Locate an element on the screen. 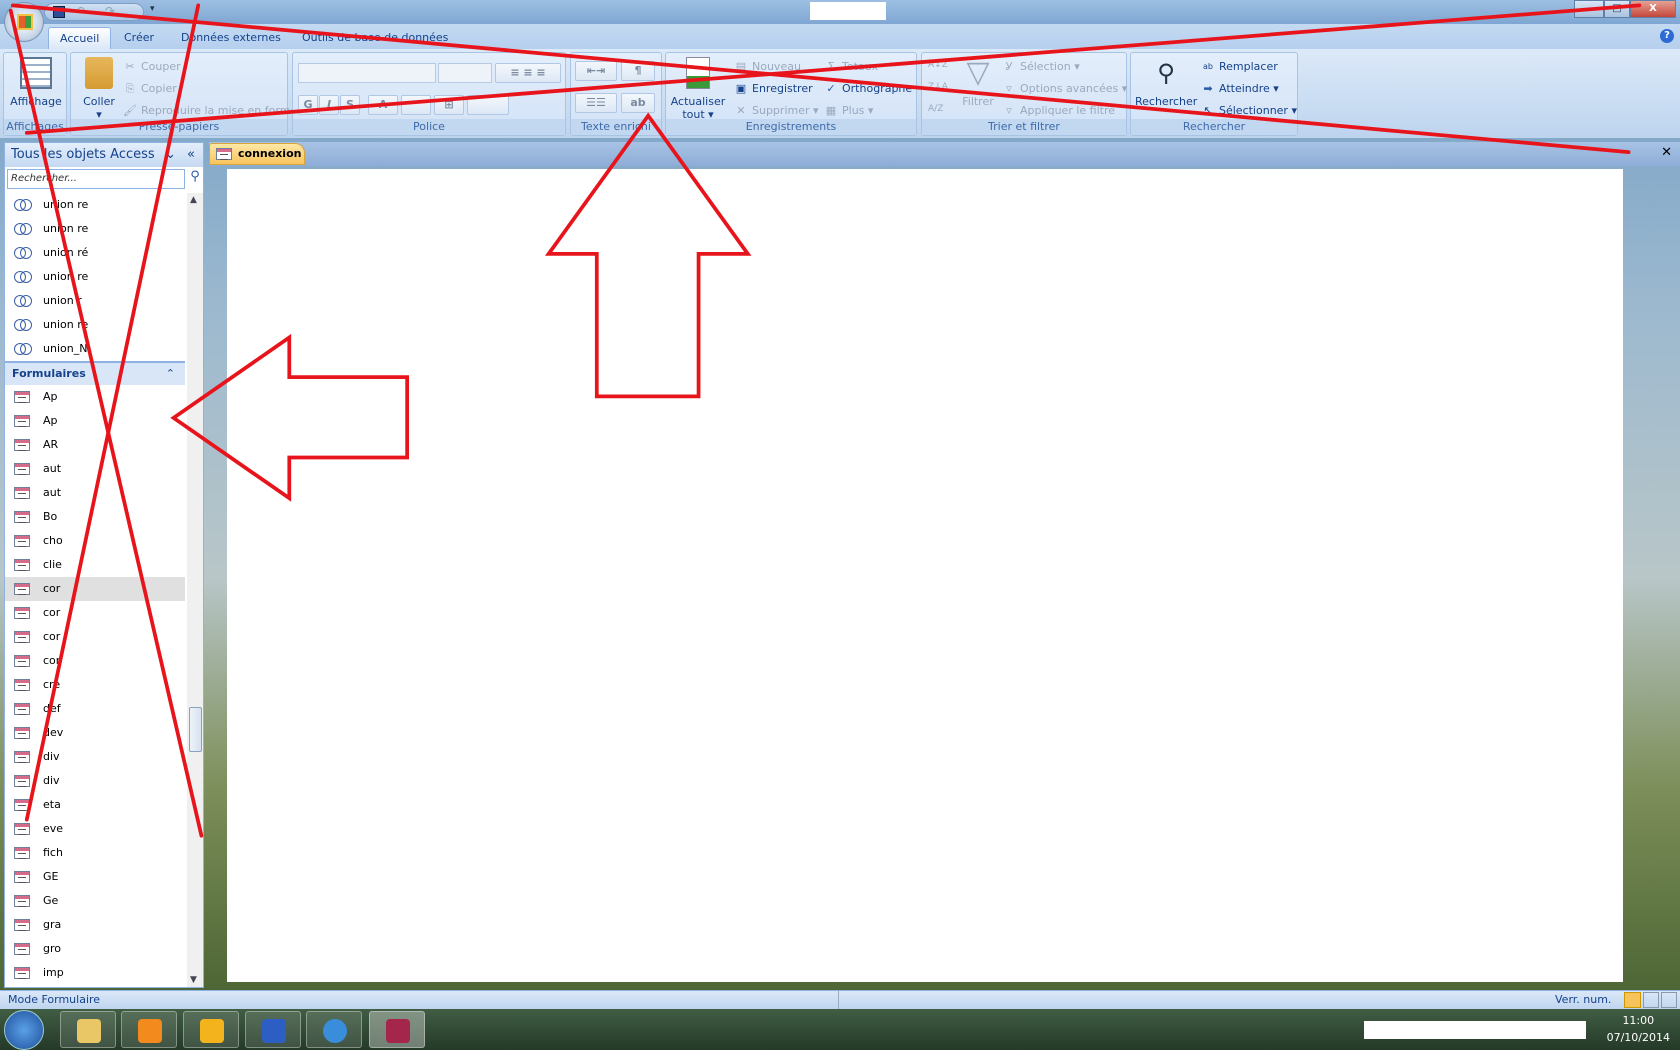 The height and width of the screenshot is (1050, 1680). taskbar-internet-explorer is located at coordinates (334, 1029).